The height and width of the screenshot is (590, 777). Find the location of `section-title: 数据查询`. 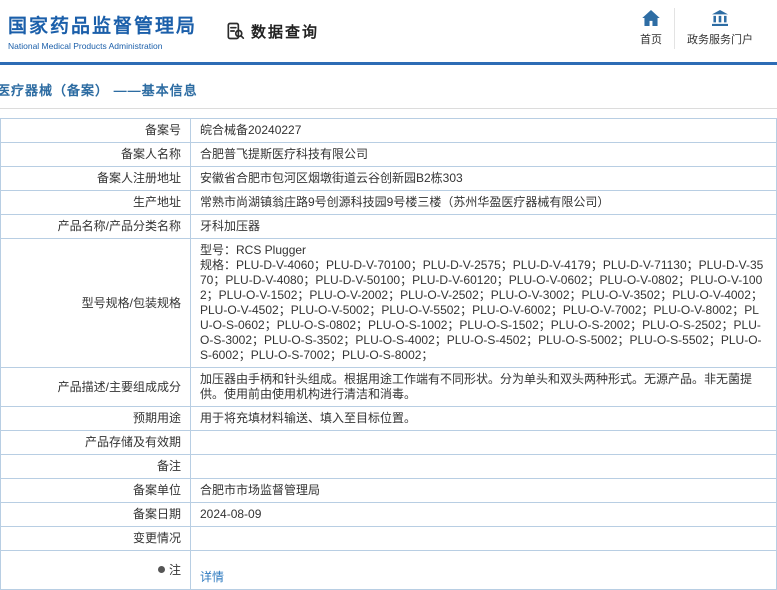

section-title: 数据查询 is located at coordinates (285, 32).